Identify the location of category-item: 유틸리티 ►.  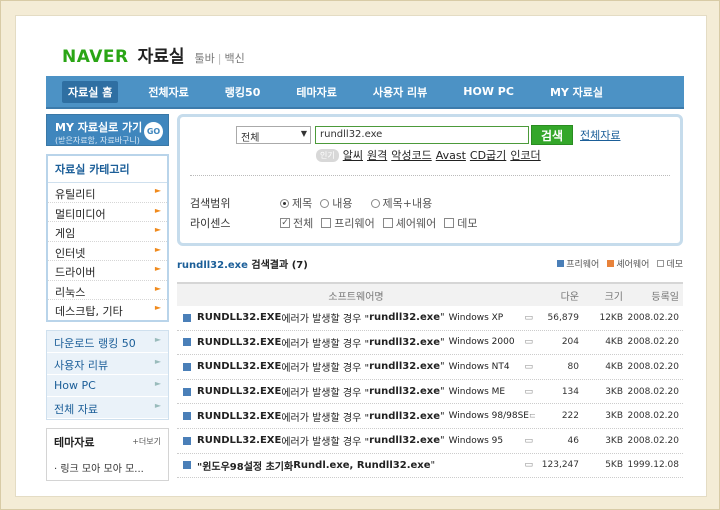
(107, 193).